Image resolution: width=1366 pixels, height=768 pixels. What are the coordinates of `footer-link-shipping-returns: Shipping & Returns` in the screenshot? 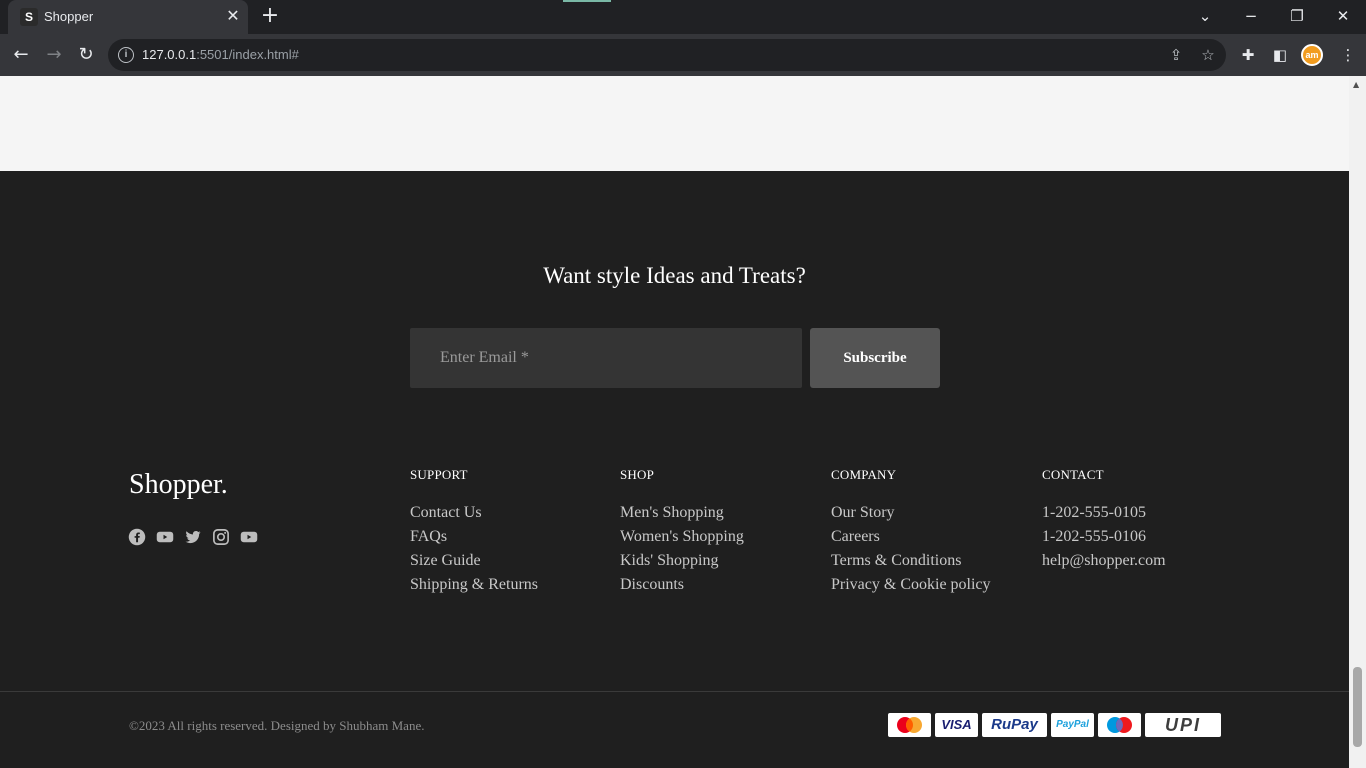 It's located at (474, 585).